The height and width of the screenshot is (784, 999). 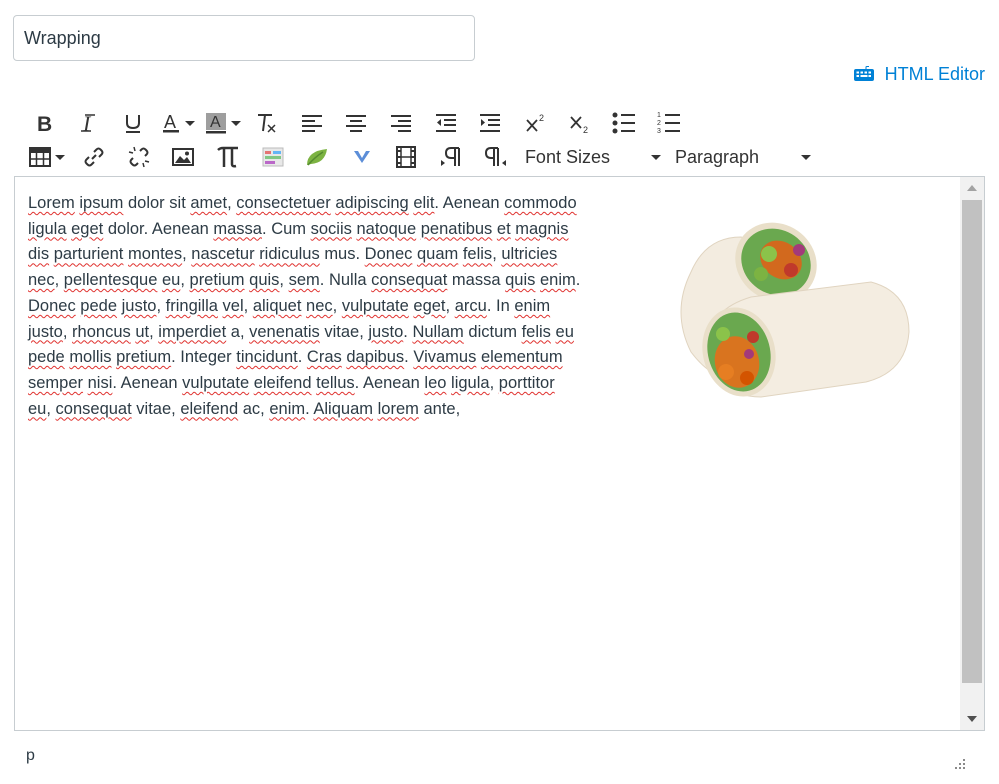 I want to click on editor-scrollbar, so click(x=972, y=453).